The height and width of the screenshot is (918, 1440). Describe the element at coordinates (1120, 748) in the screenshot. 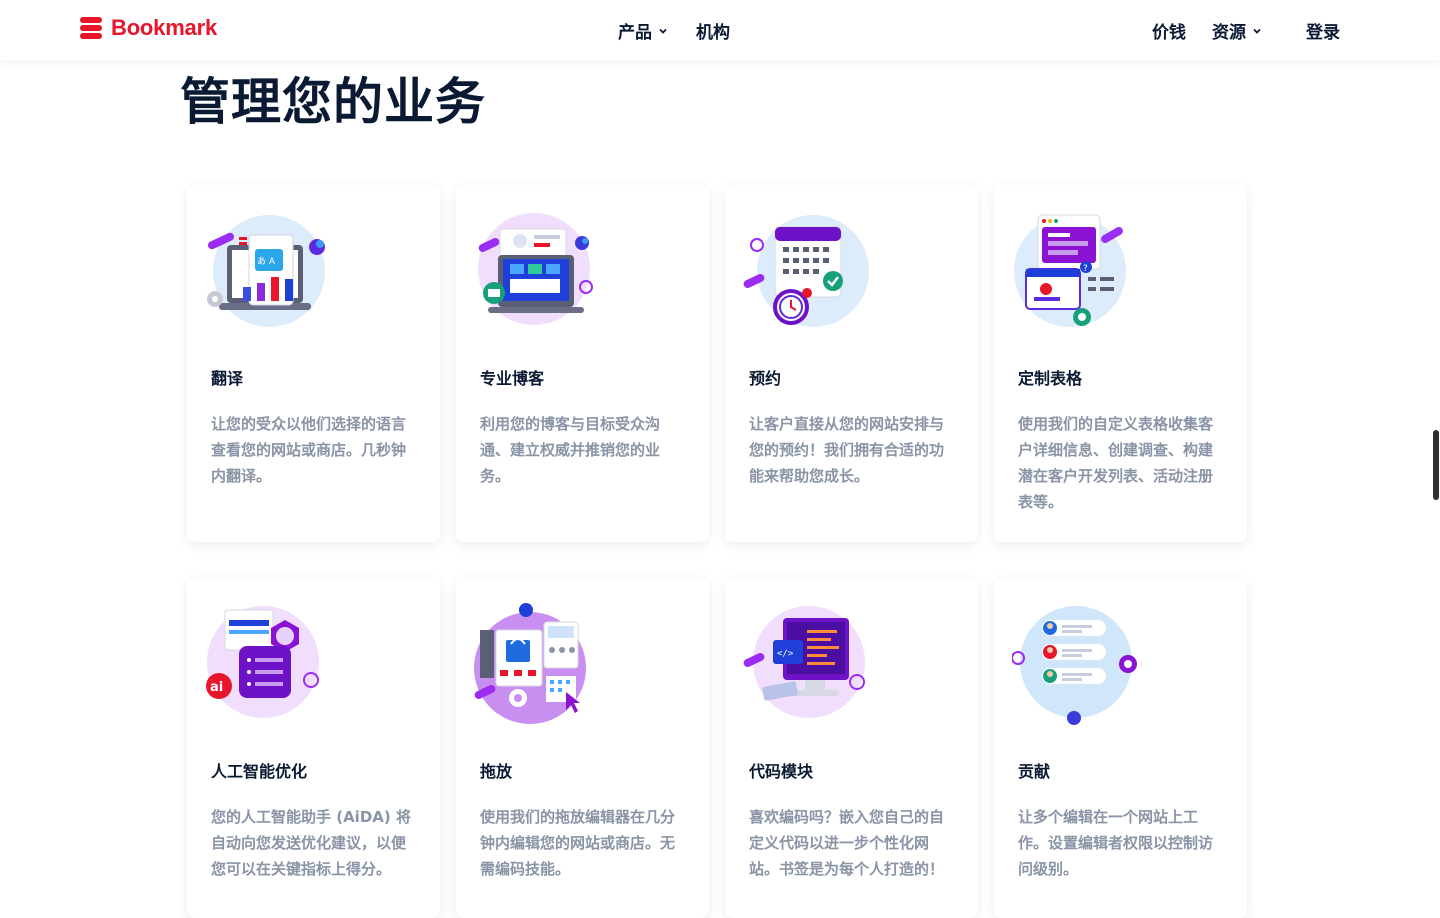

I see `feature-card-contributors: 贡献 让多个编辑在一个网站上工作。设置编辑者权限以控制访问级别。` at that location.